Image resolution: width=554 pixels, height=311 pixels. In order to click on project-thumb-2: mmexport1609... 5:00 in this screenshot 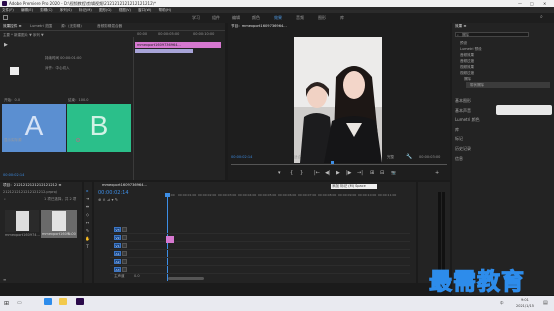, I will do `click(59, 224)`.